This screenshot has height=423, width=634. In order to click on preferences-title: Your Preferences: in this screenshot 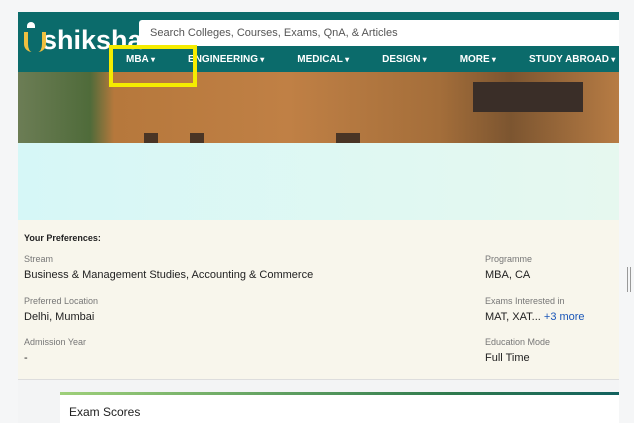, I will do `click(62, 238)`.